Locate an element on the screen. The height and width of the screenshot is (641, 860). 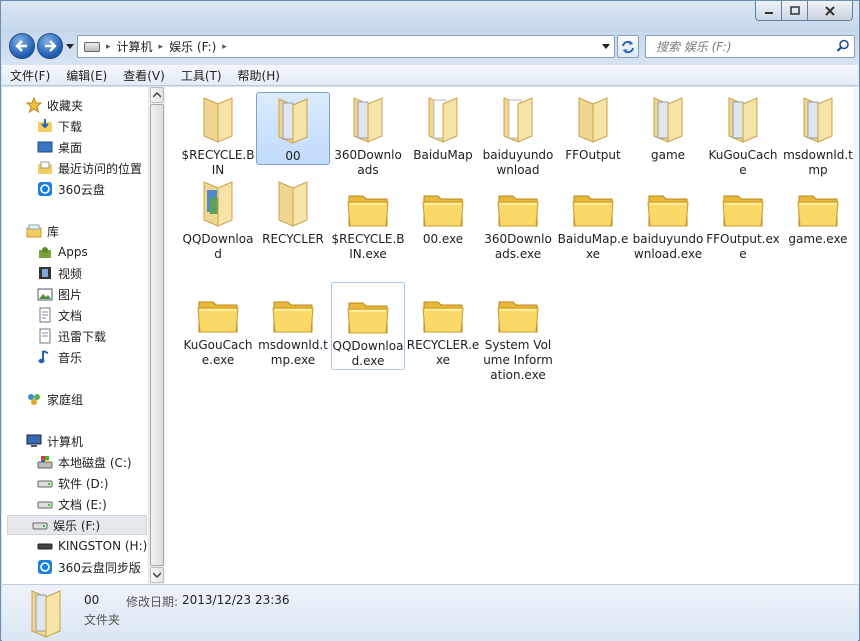
minimize-button is located at coordinates (768, 11).